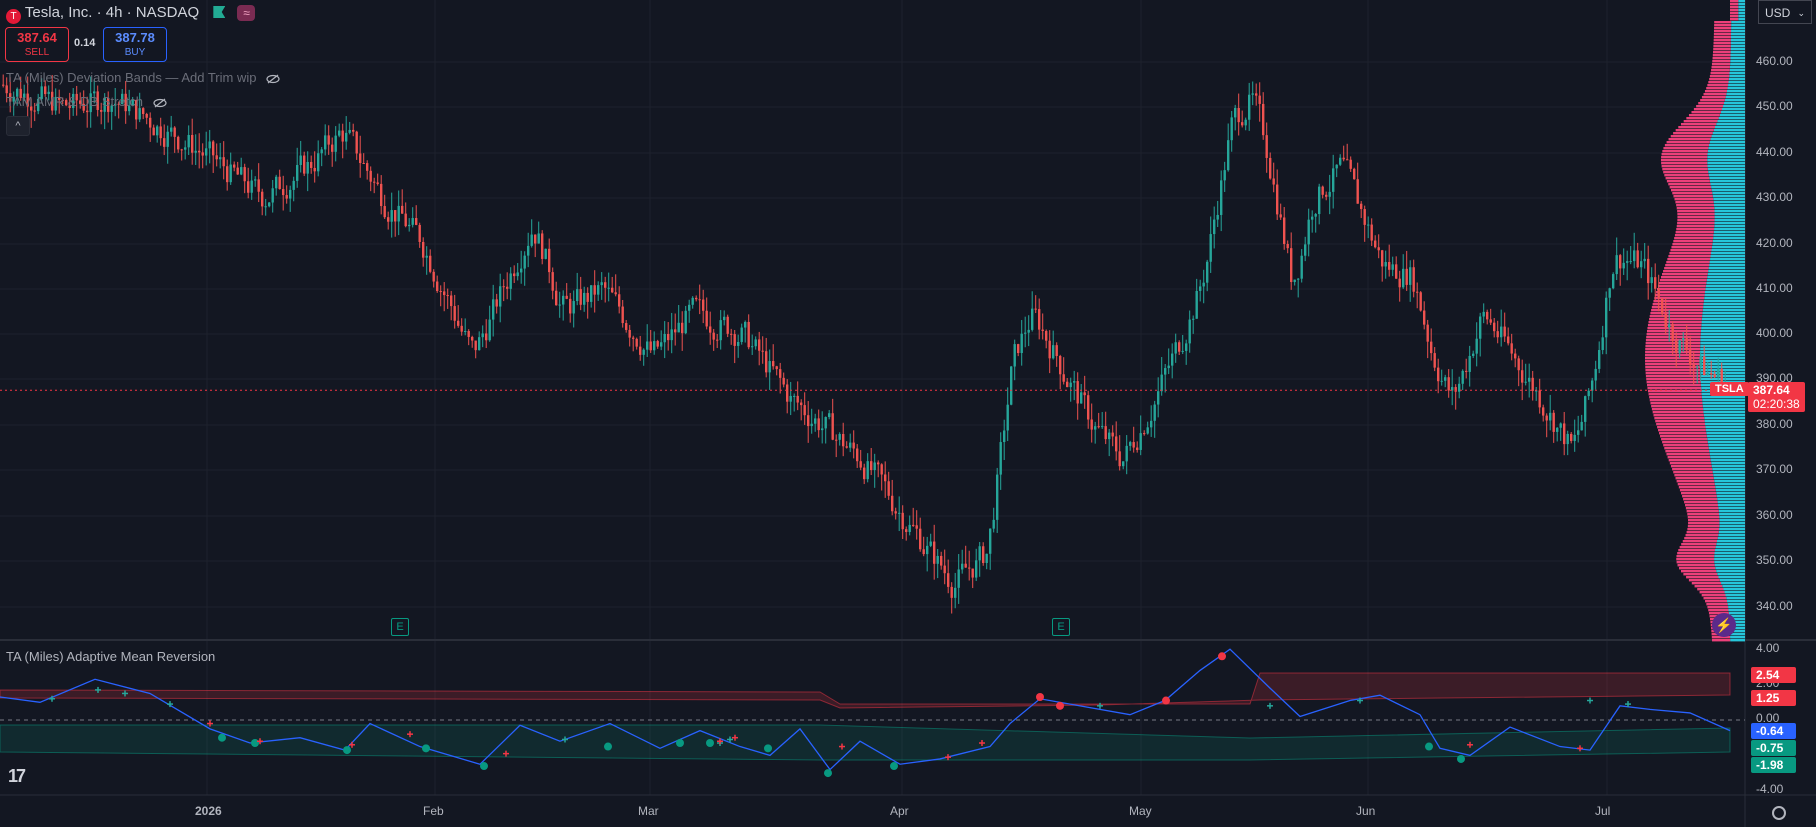 This screenshot has height=827, width=1816. Describe the element at coordinates (112, 12) in the screenshot. I see `symbol-title: Tesla, Inc. · 4h · NASDAQ` at that location.